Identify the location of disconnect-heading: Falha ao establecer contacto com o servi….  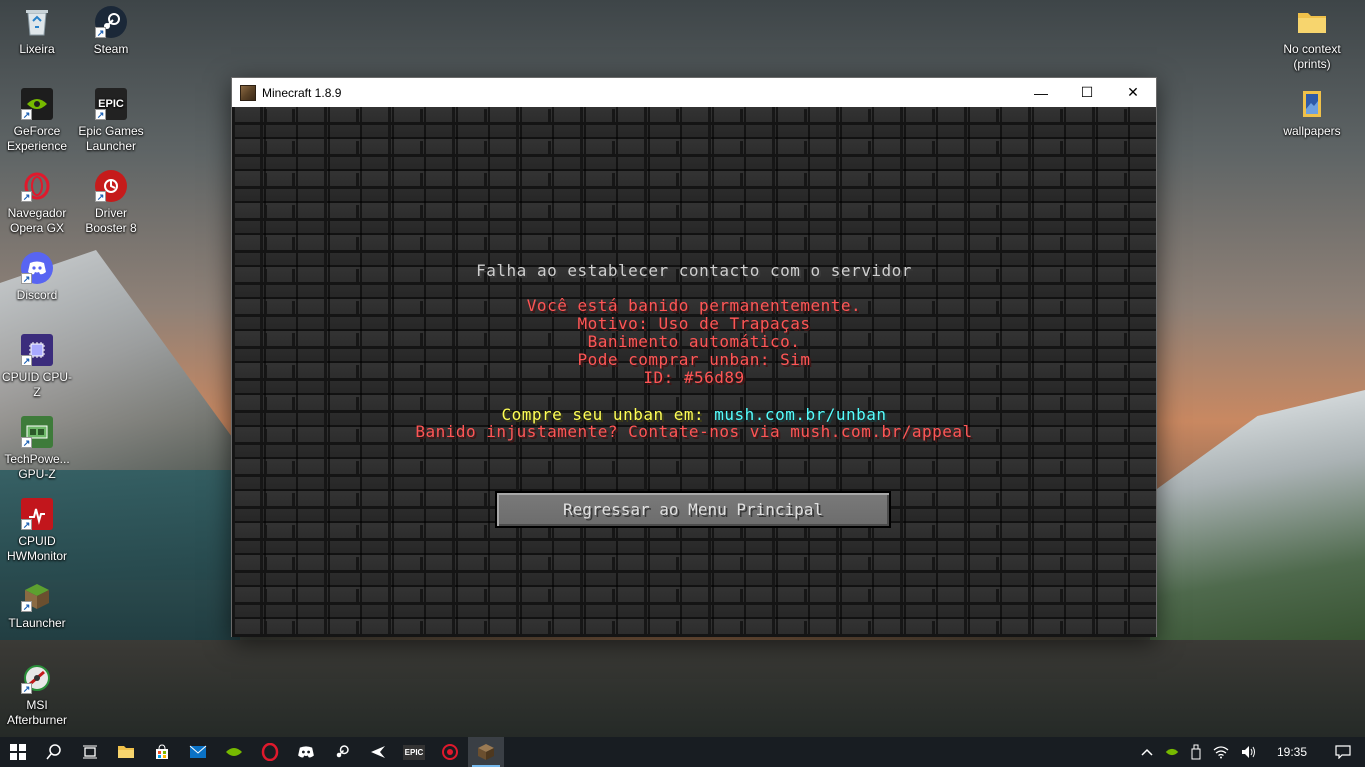
(694, 270).